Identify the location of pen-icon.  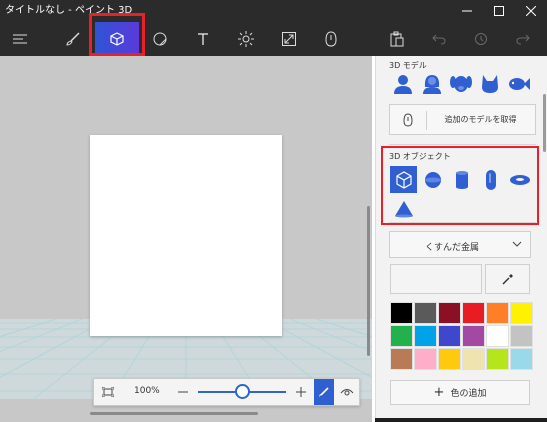
(324, 392).